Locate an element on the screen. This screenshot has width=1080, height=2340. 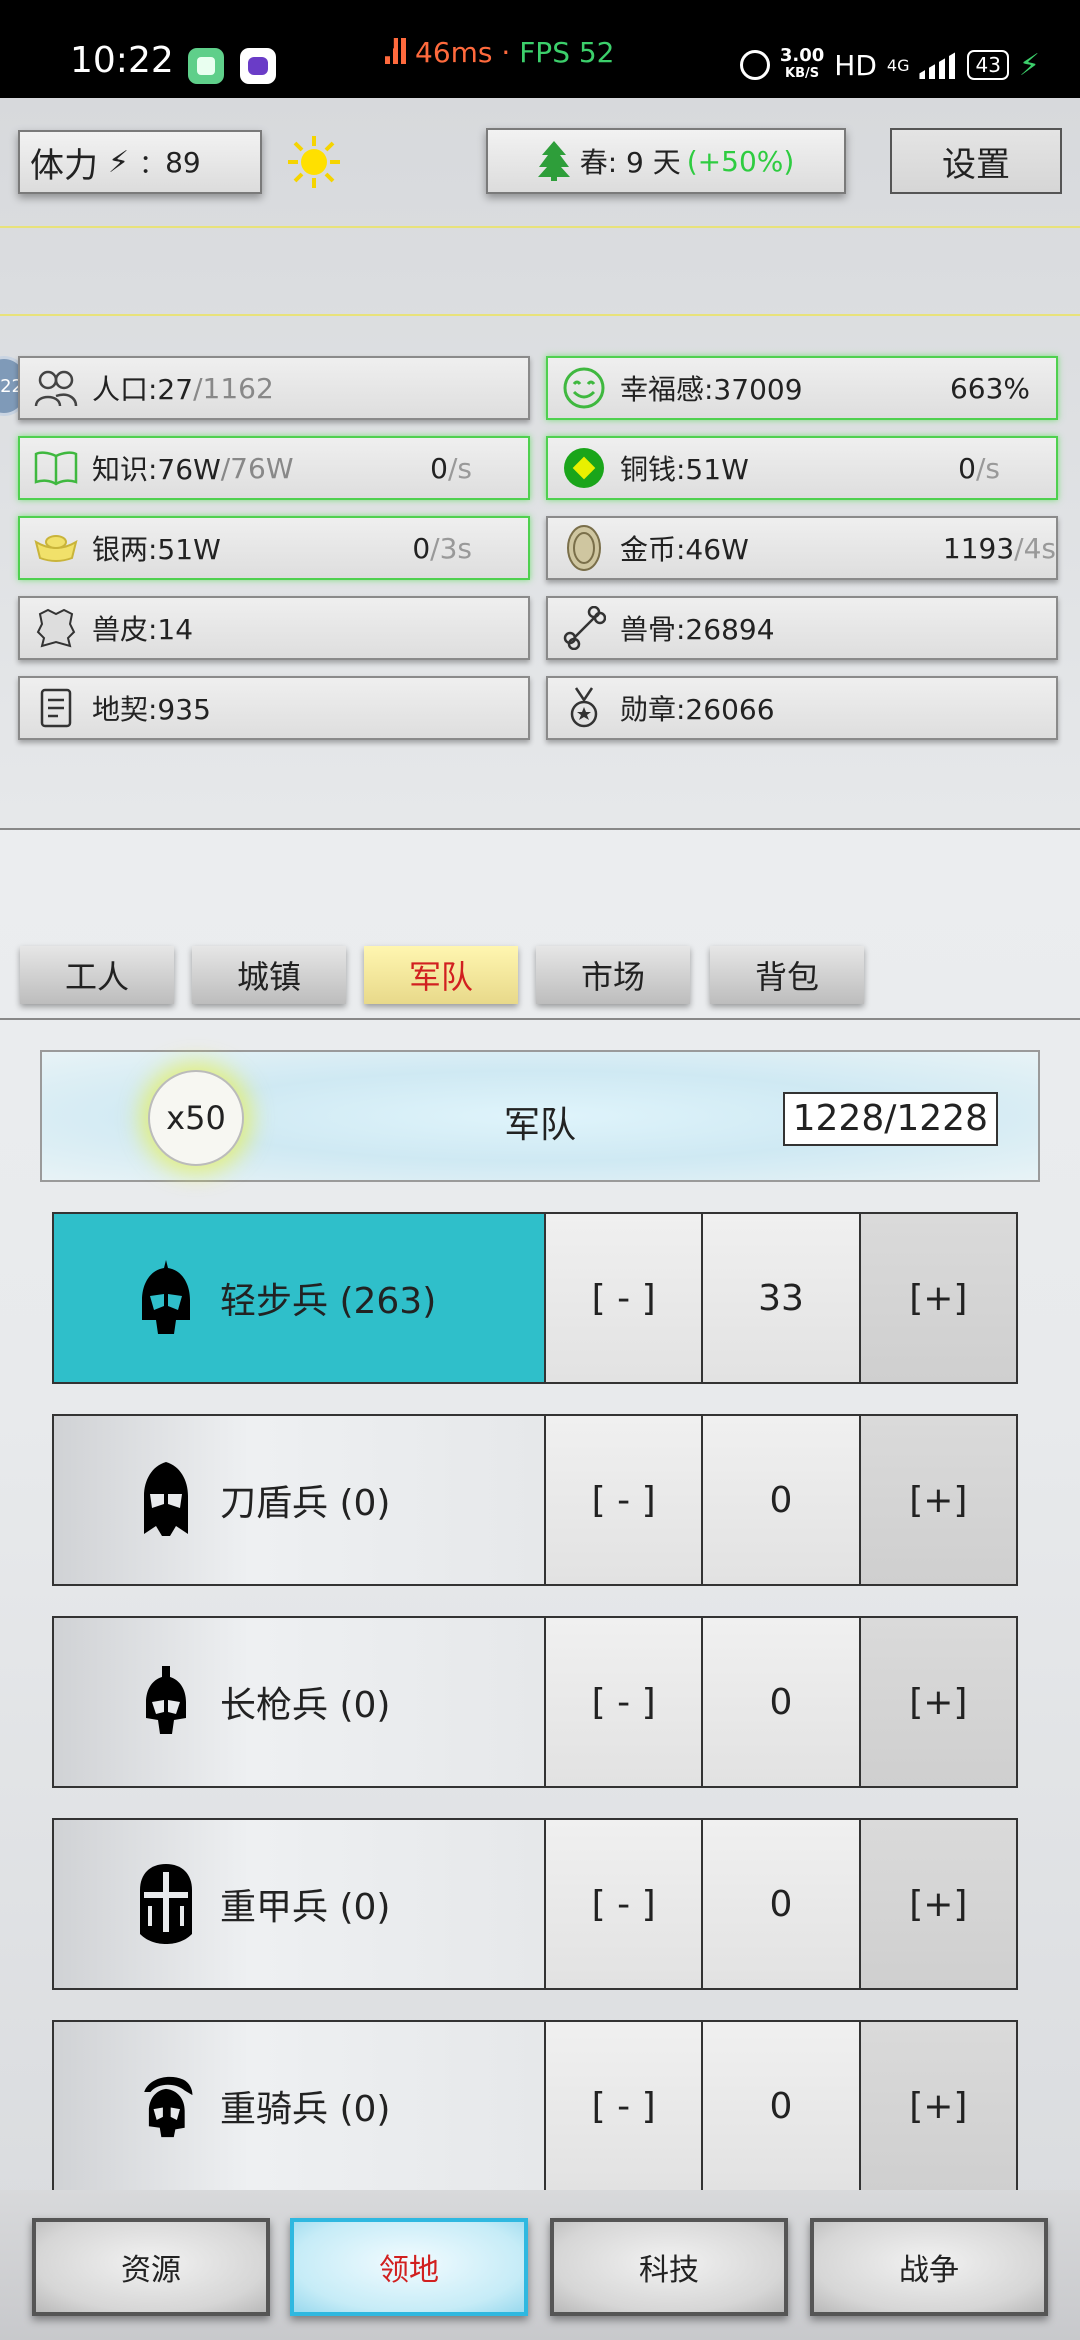
tab-market: 市场 is located at coordinates (613, 975).